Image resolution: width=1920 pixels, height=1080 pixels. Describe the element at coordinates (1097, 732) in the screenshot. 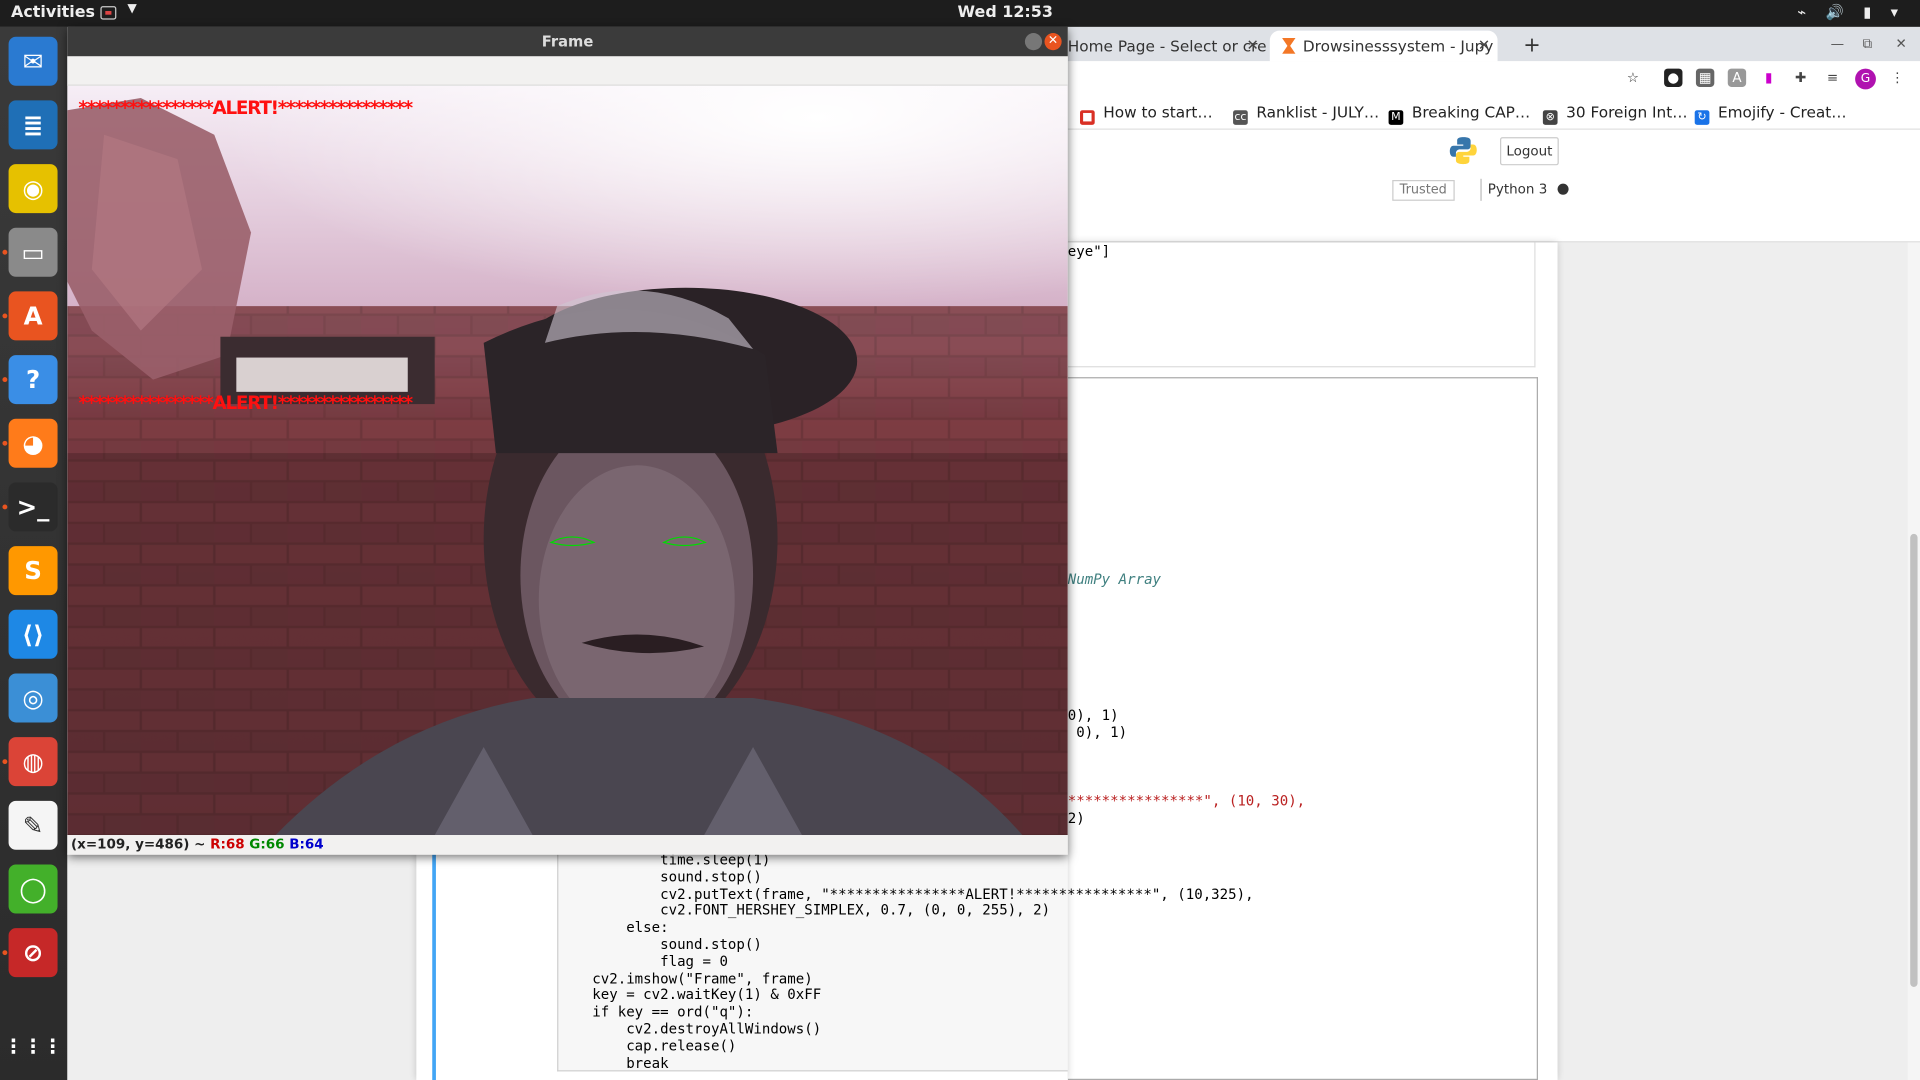

I see `code-line: 0), 1)` at that location.